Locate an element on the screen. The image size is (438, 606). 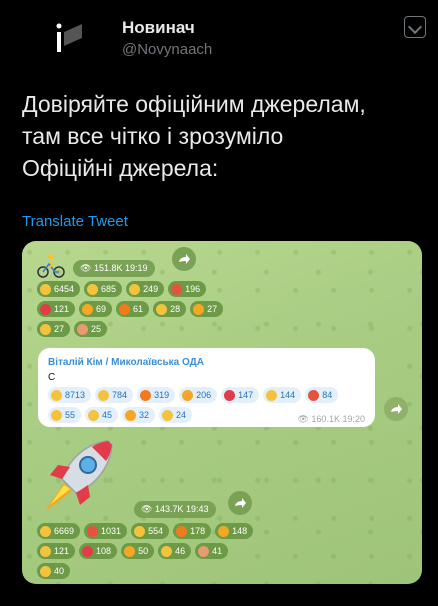
reaction-count: 178 is located at coordinates (198, 531).